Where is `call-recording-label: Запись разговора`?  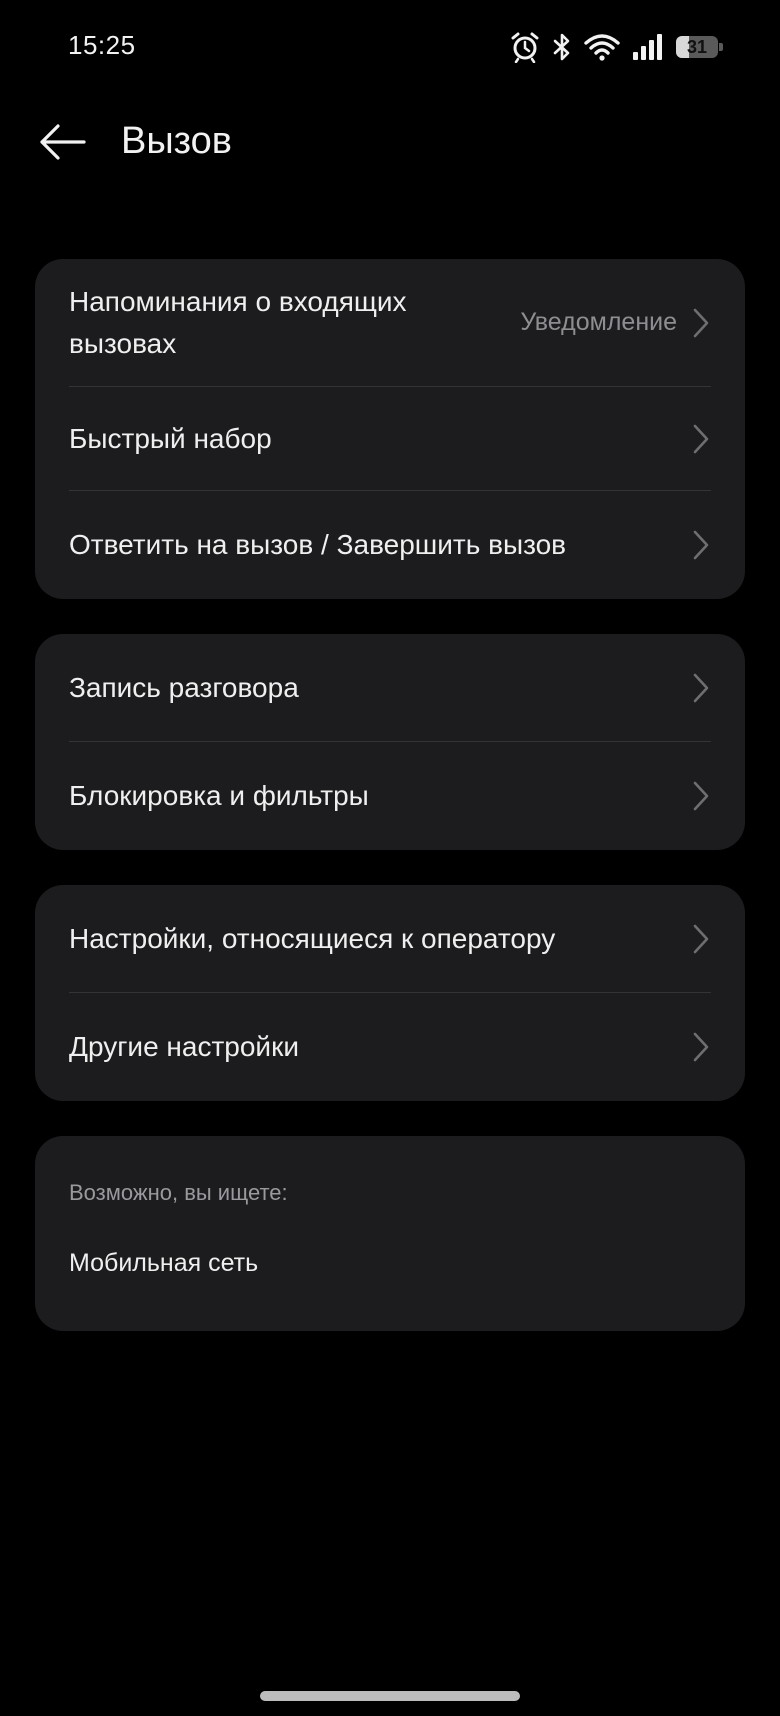
call-recording-label: Запись разговора is located at coordinates (184, 687).